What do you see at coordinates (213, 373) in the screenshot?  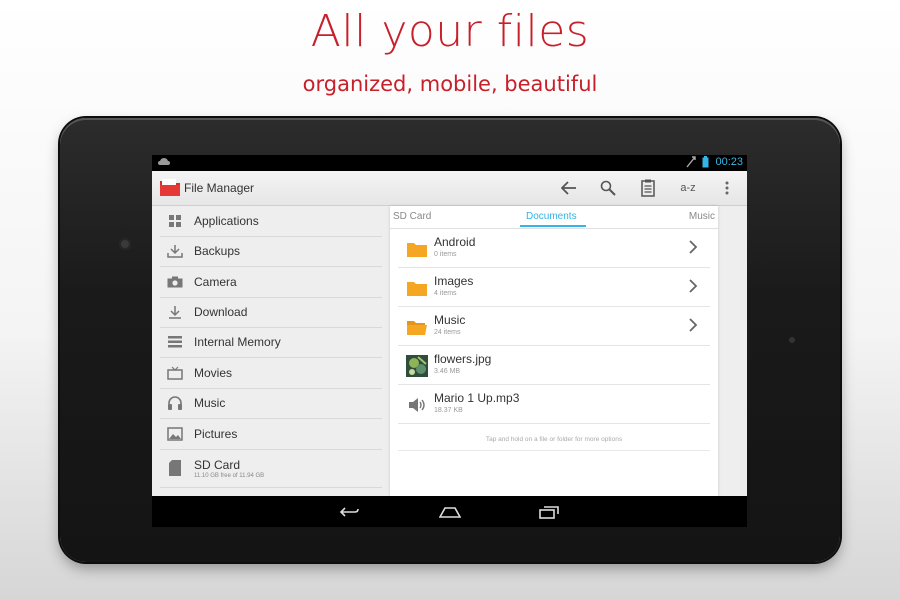 I see `sidebar-item-label: Movies` at bounding box center [213, 373].